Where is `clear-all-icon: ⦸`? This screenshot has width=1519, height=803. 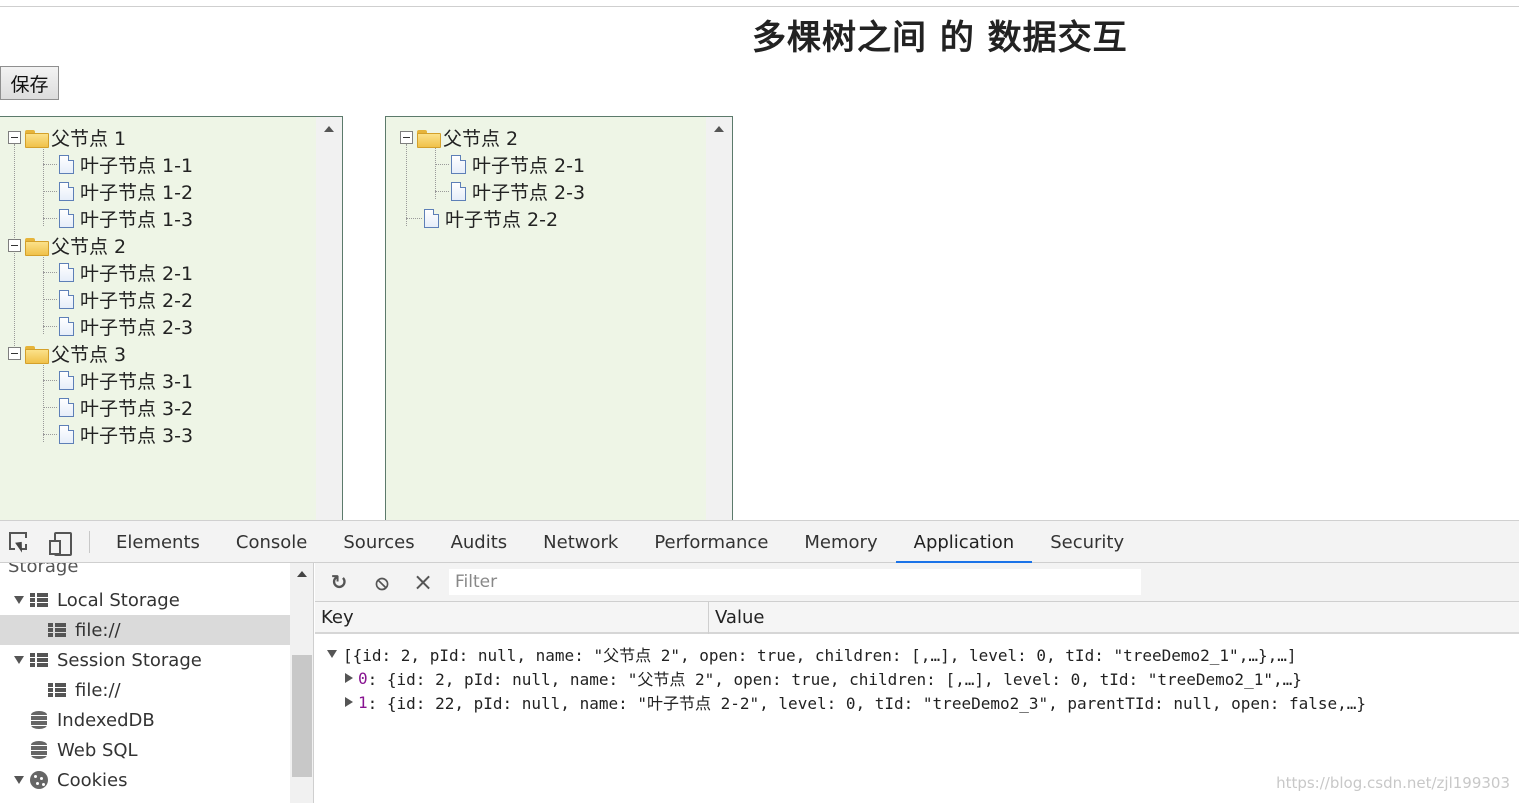 clear-all-icon: ⦸ is located at coordinates (382, 582).